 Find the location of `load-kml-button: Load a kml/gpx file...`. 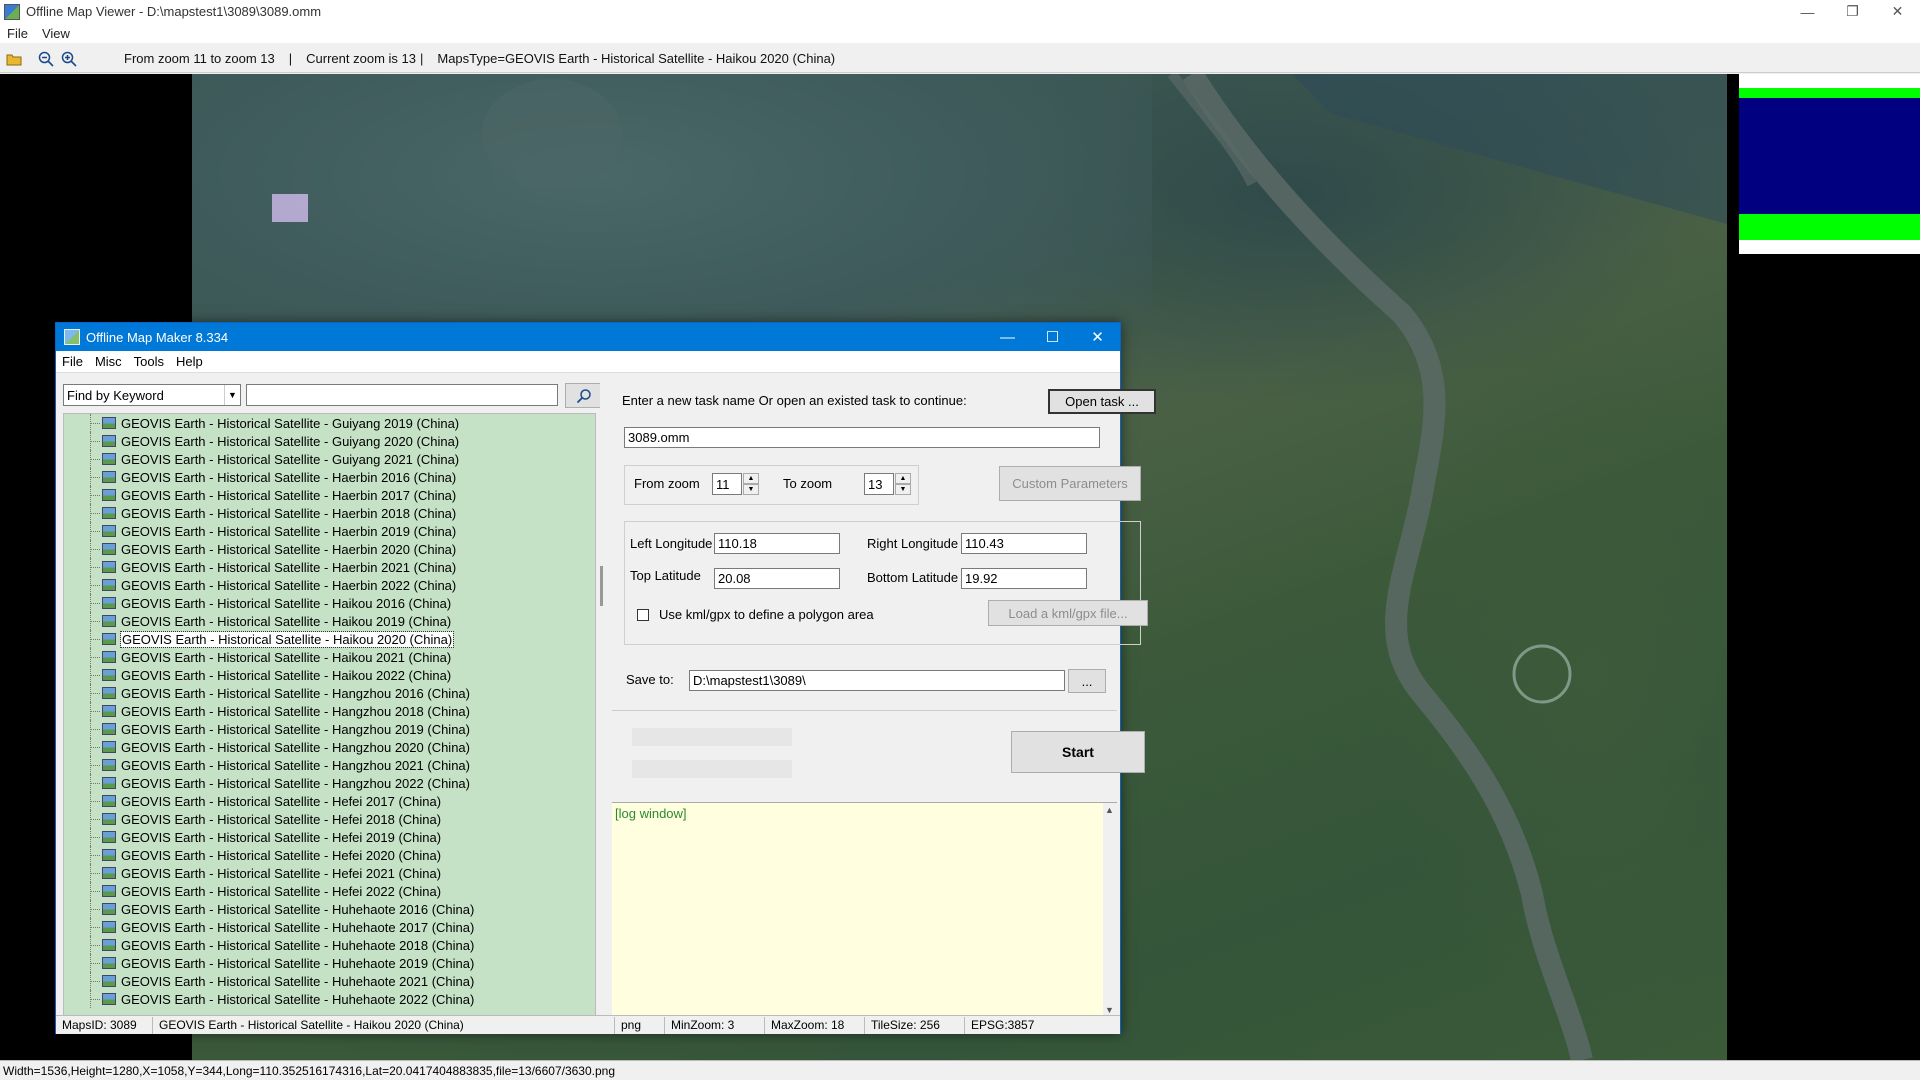

load-kml-button: Load a kml/gpx file... is located at coordinates (1068, 613).